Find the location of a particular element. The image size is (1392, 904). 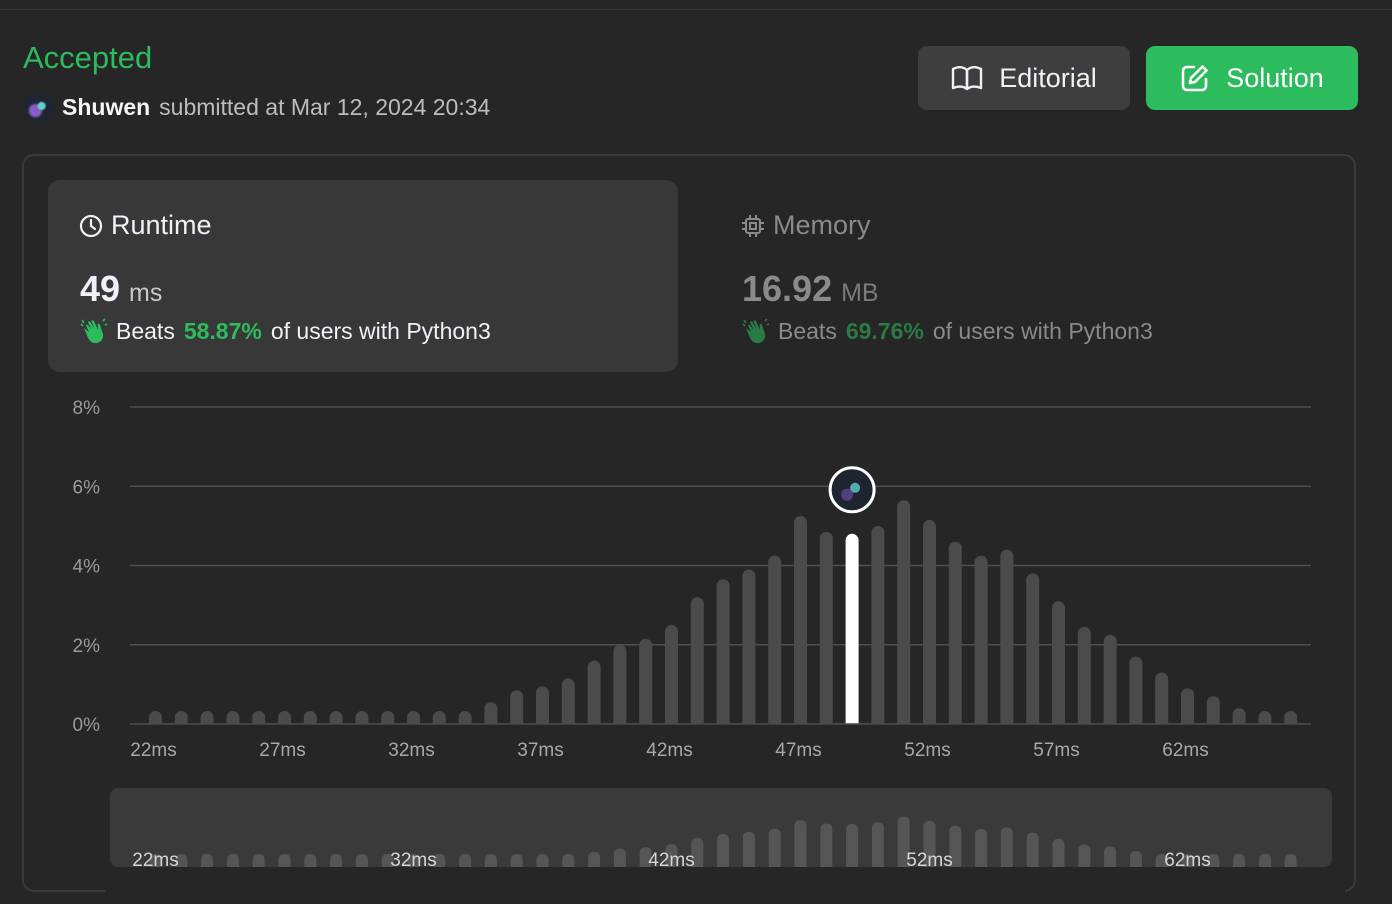

baseline-mask is located at coordinates (720, 729).